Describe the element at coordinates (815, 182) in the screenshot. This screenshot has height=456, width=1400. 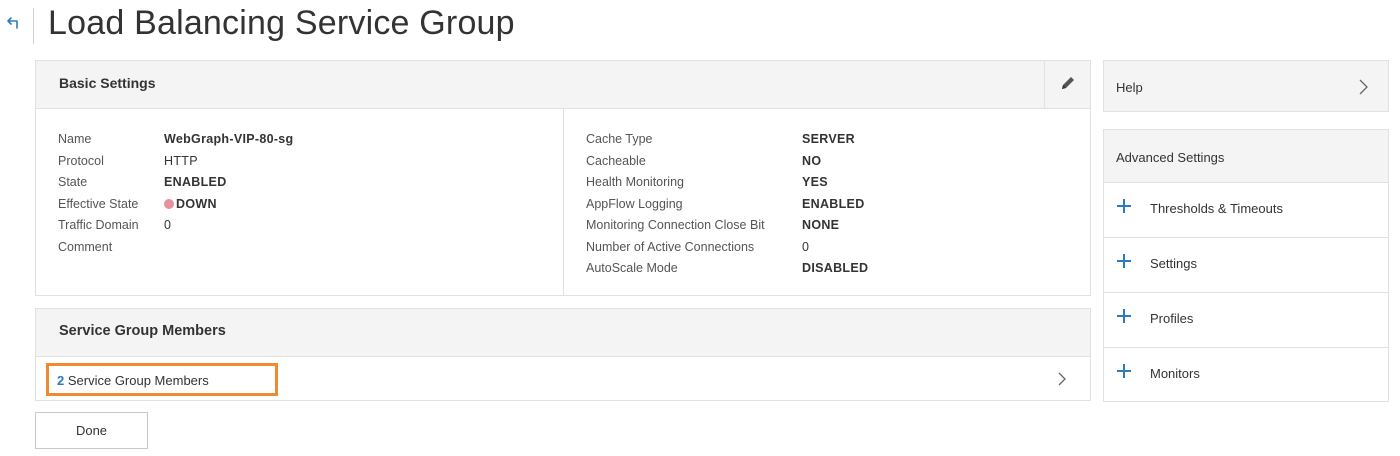
I see `setting-value: YES` at that location.